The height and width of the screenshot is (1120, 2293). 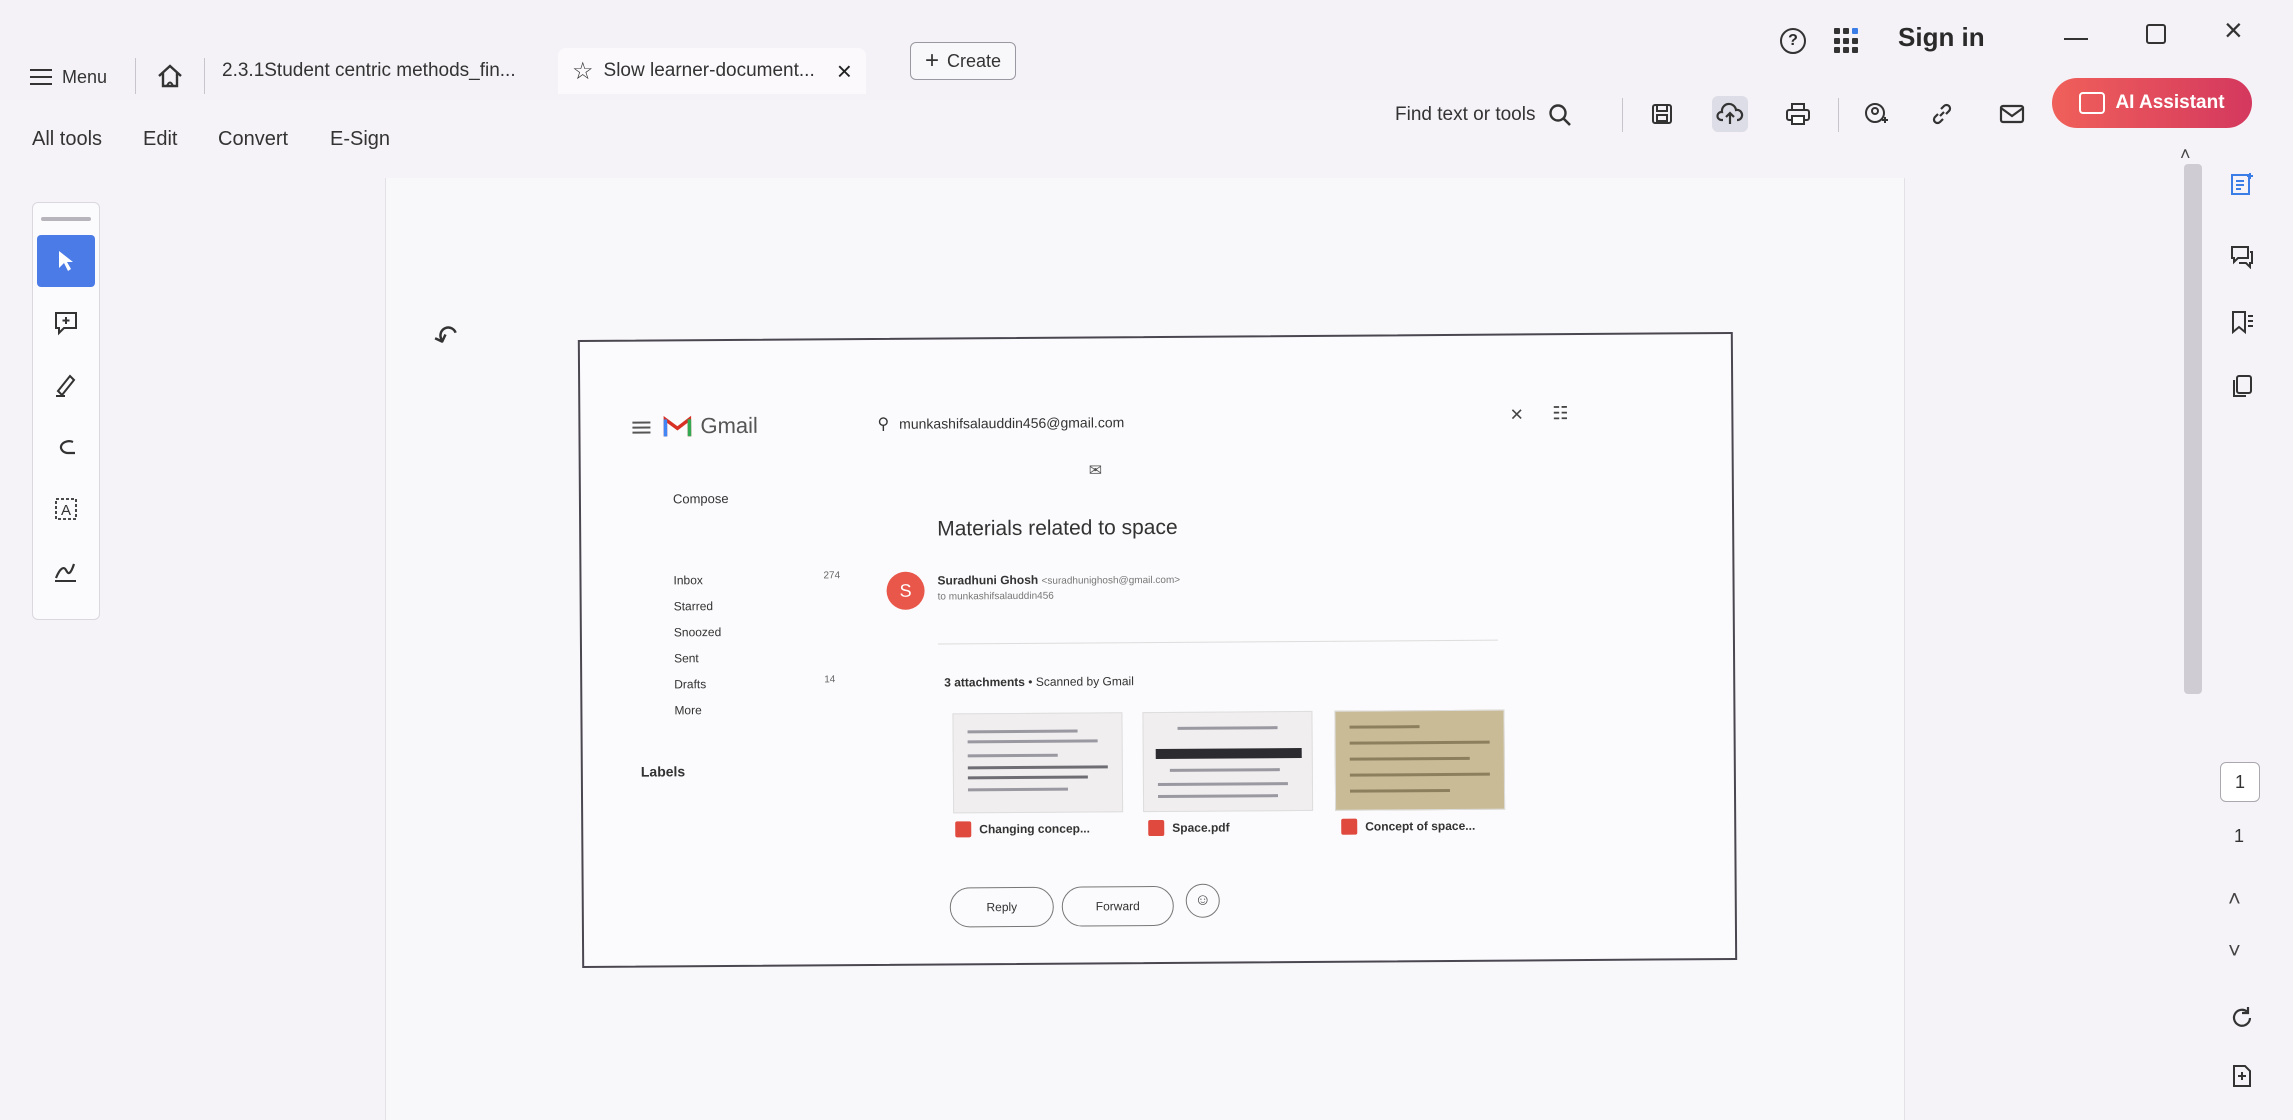 I want to click on sign-in-button: Sign in, so click(x=1941, y=37).